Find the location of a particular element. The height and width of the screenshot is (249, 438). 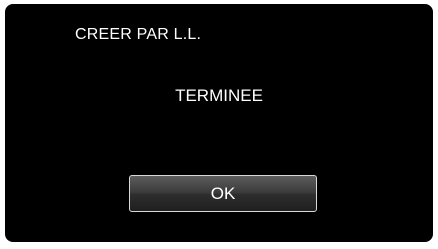

ok-button: OK is located at coordinates (223, 193).